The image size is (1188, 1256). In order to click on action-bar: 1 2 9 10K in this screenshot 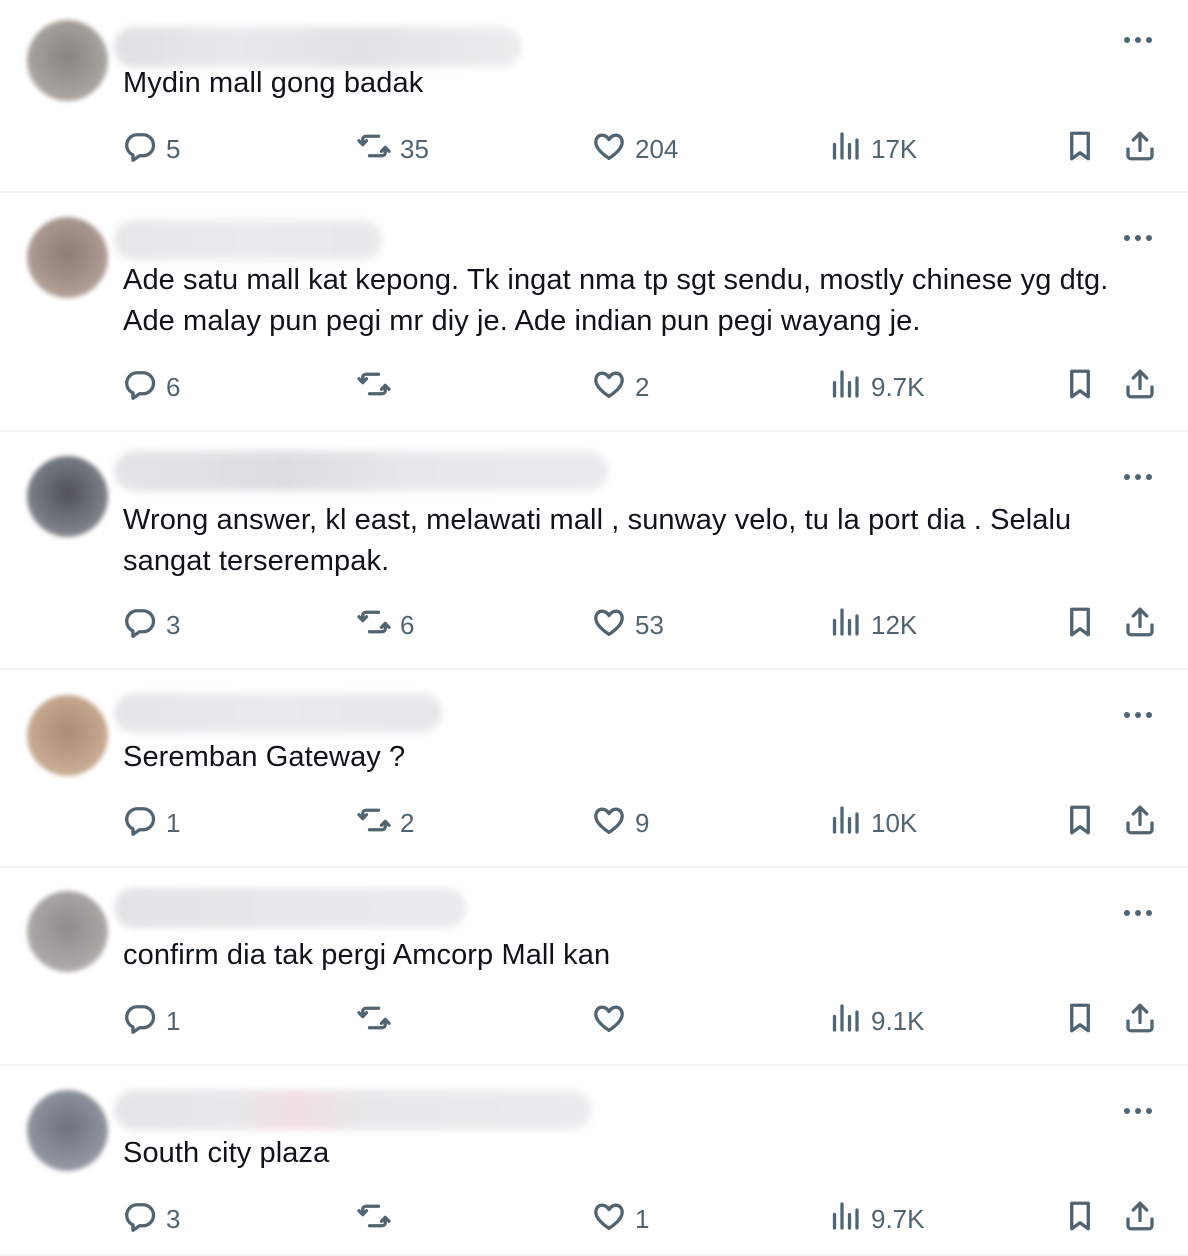, I will do `click(594, 823)`.